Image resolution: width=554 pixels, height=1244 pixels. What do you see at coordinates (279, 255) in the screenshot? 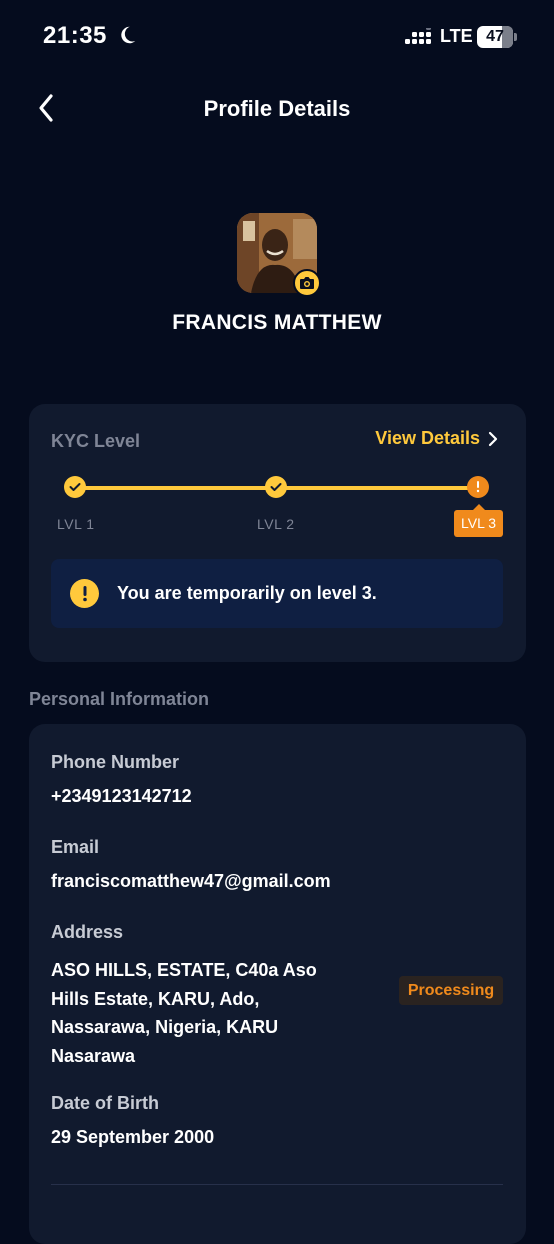
I see `avatar-wrap` at bounding box center [279, 255].